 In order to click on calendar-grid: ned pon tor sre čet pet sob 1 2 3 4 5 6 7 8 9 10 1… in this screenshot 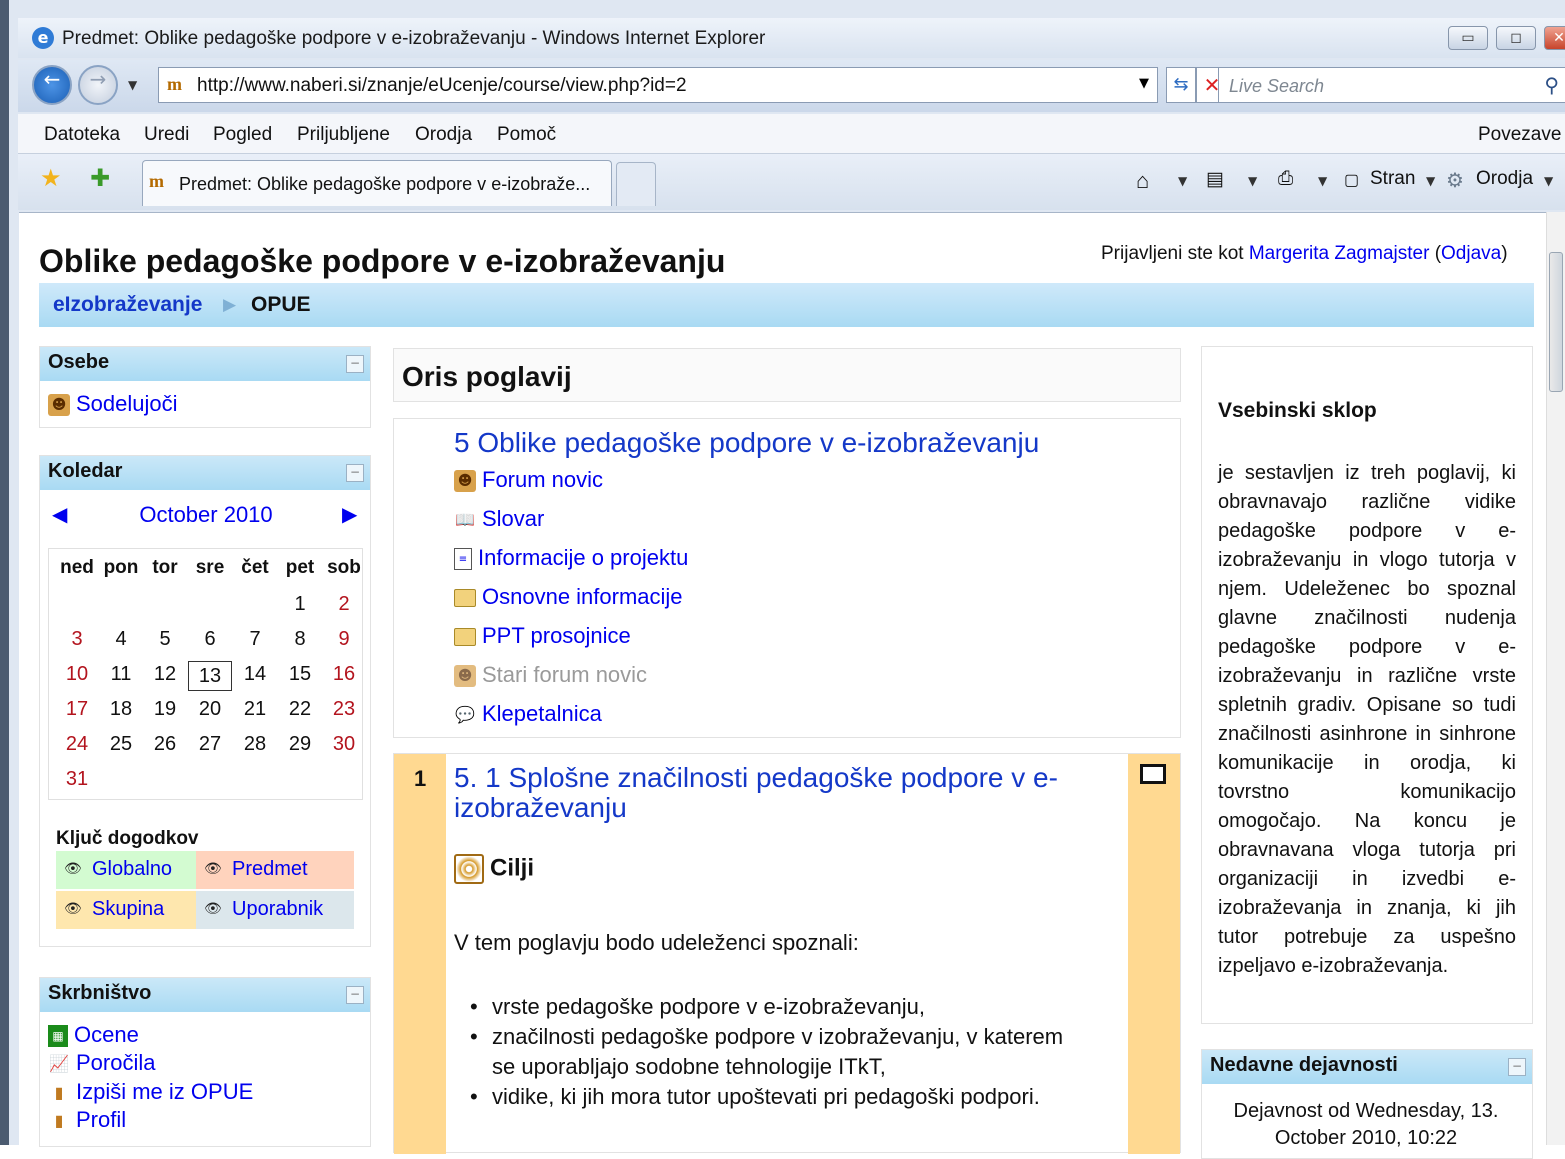, I will do `click(205, 674)`.